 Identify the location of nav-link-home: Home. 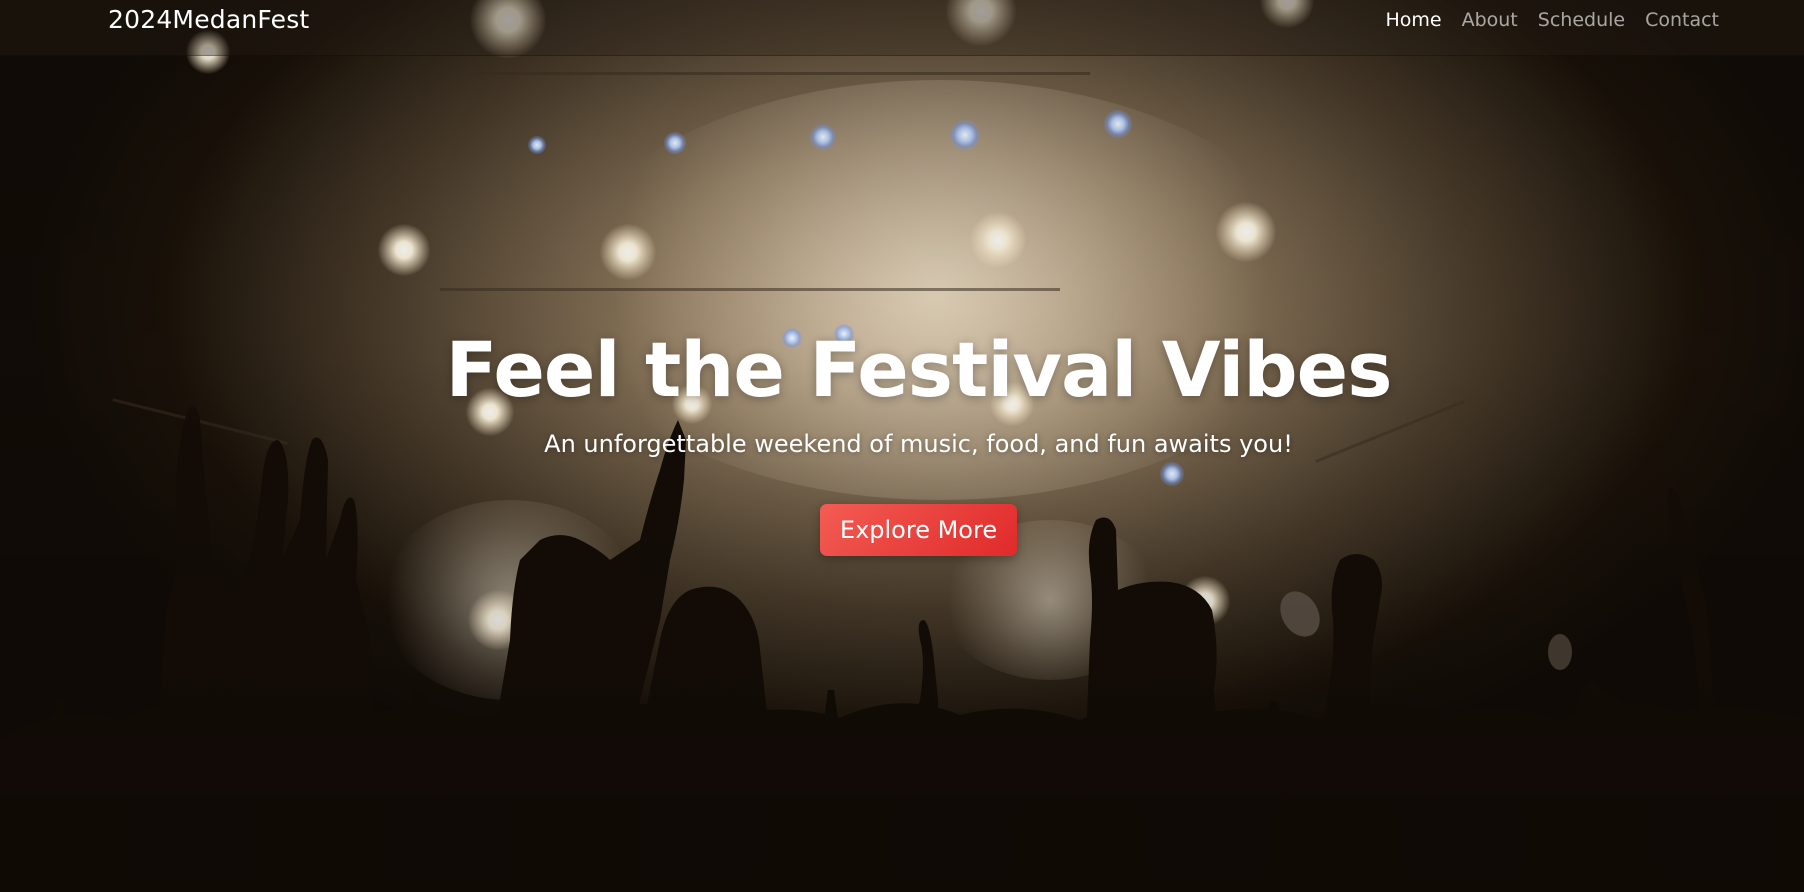
(1413, 20).